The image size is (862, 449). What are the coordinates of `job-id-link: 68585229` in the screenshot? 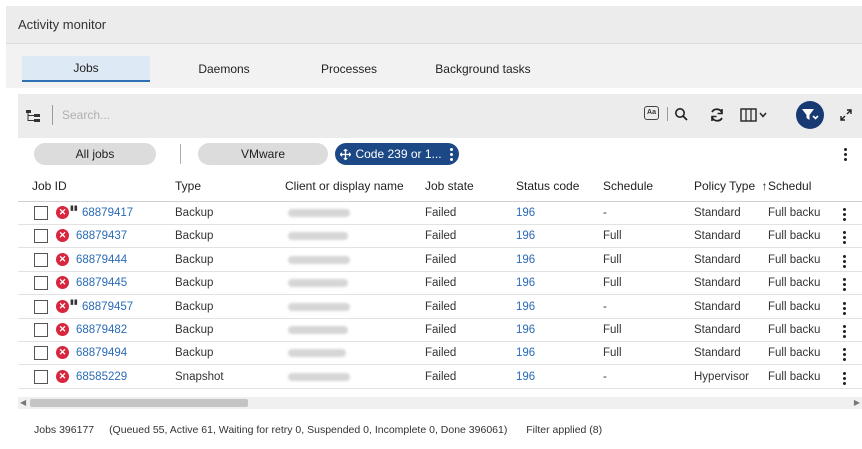 It's located at (101, 377).